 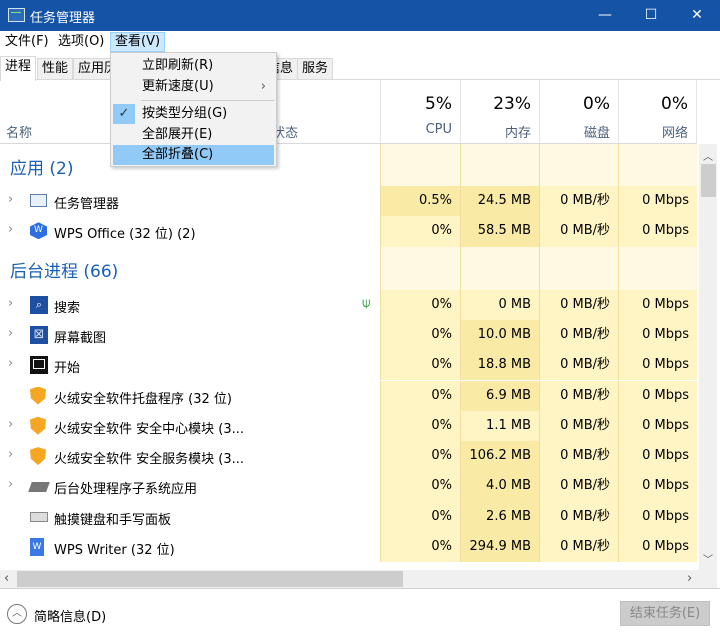 I want to click on column-memory: 23% 内存, so click(x=499, y=111).